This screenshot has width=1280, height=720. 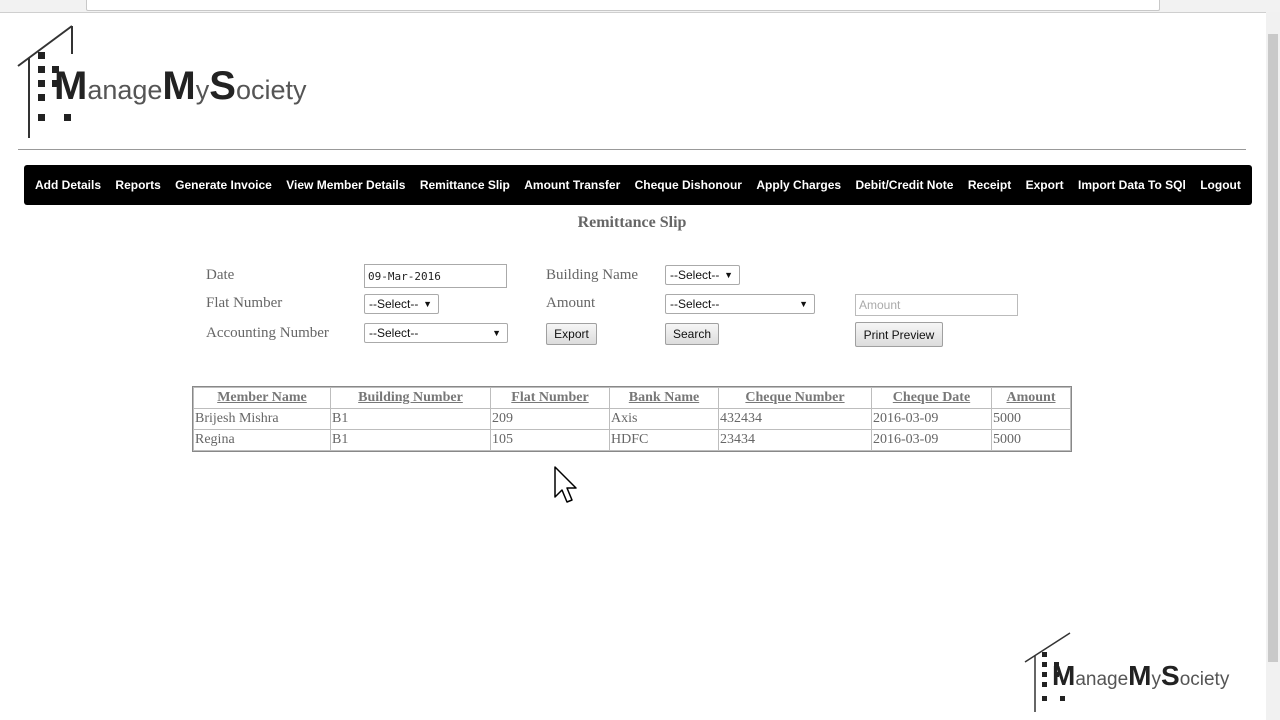 What do you see at coordinates (695, 275) in the screenshot?
I see `building-name-value: --Select--` at bounding box center [695, 275].